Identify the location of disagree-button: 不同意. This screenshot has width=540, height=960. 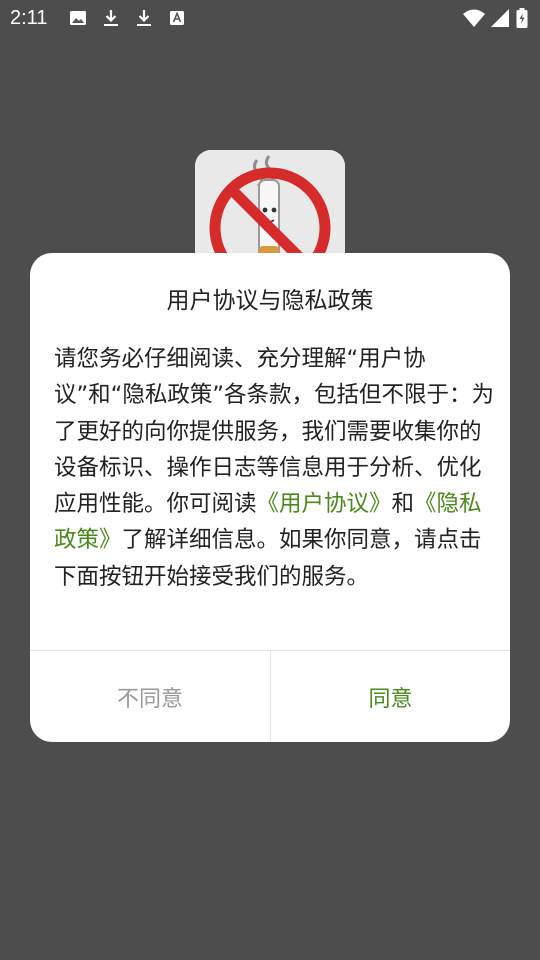
(150, 696).